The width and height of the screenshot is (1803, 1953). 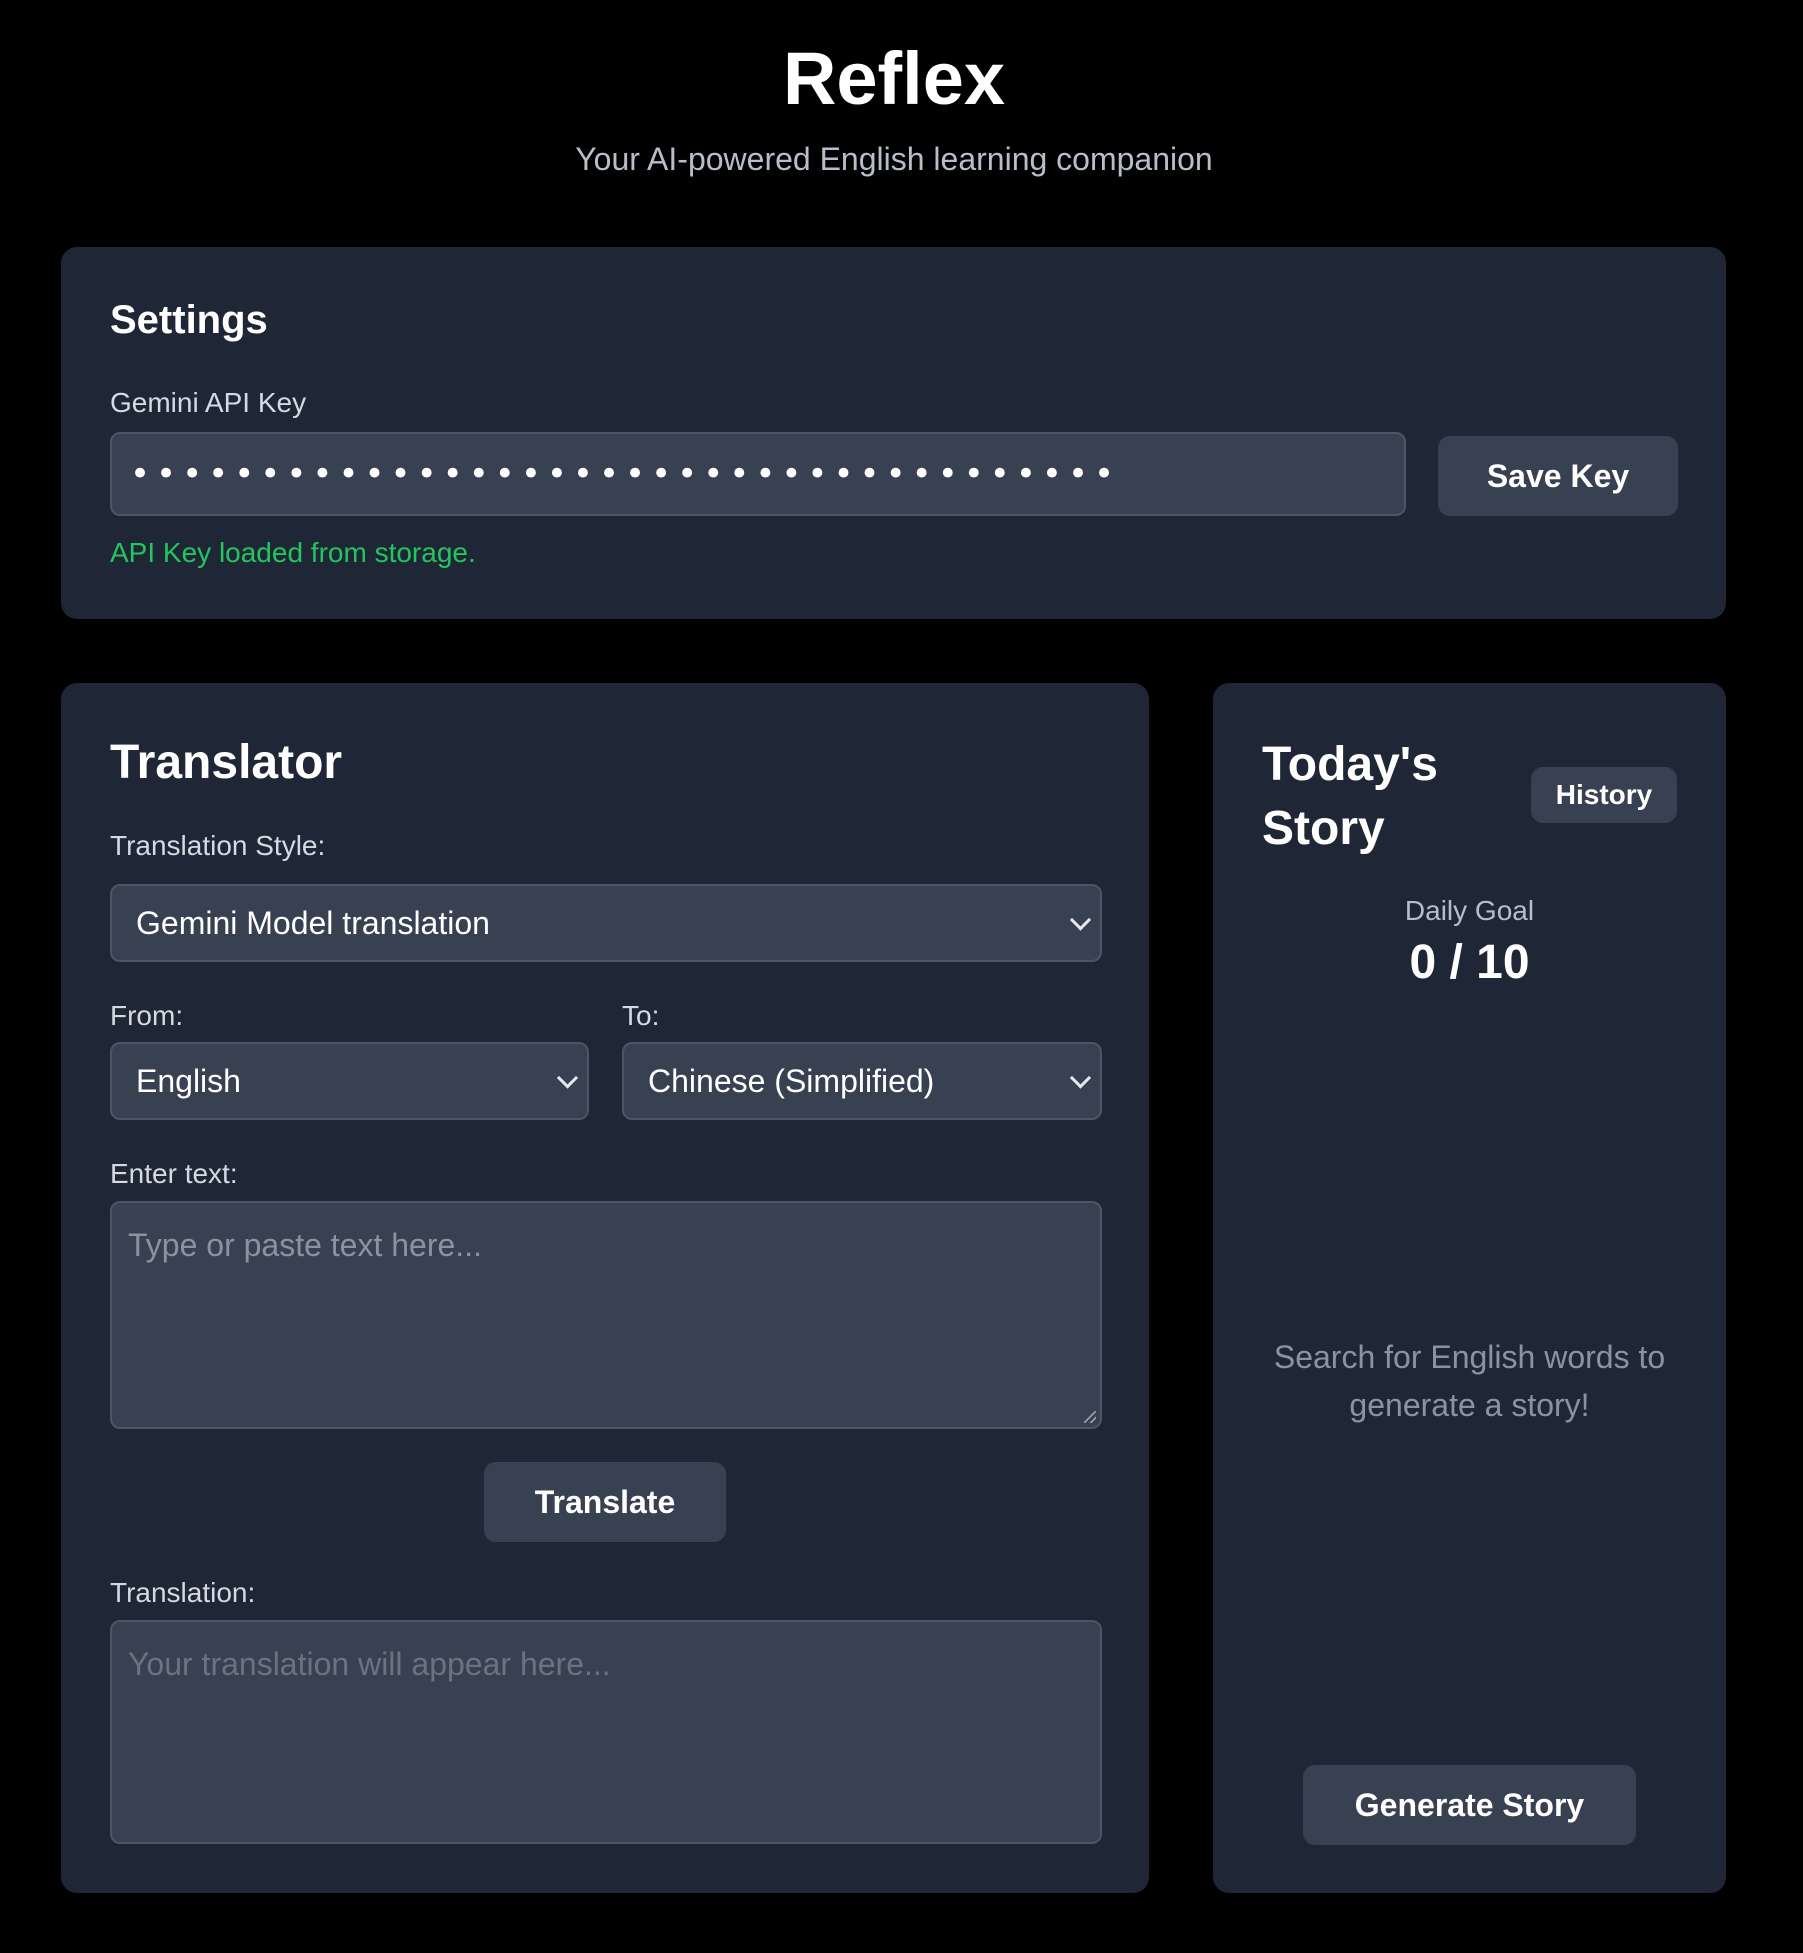 I want to click on app-title: Reflex, so click(x=894, y=78).